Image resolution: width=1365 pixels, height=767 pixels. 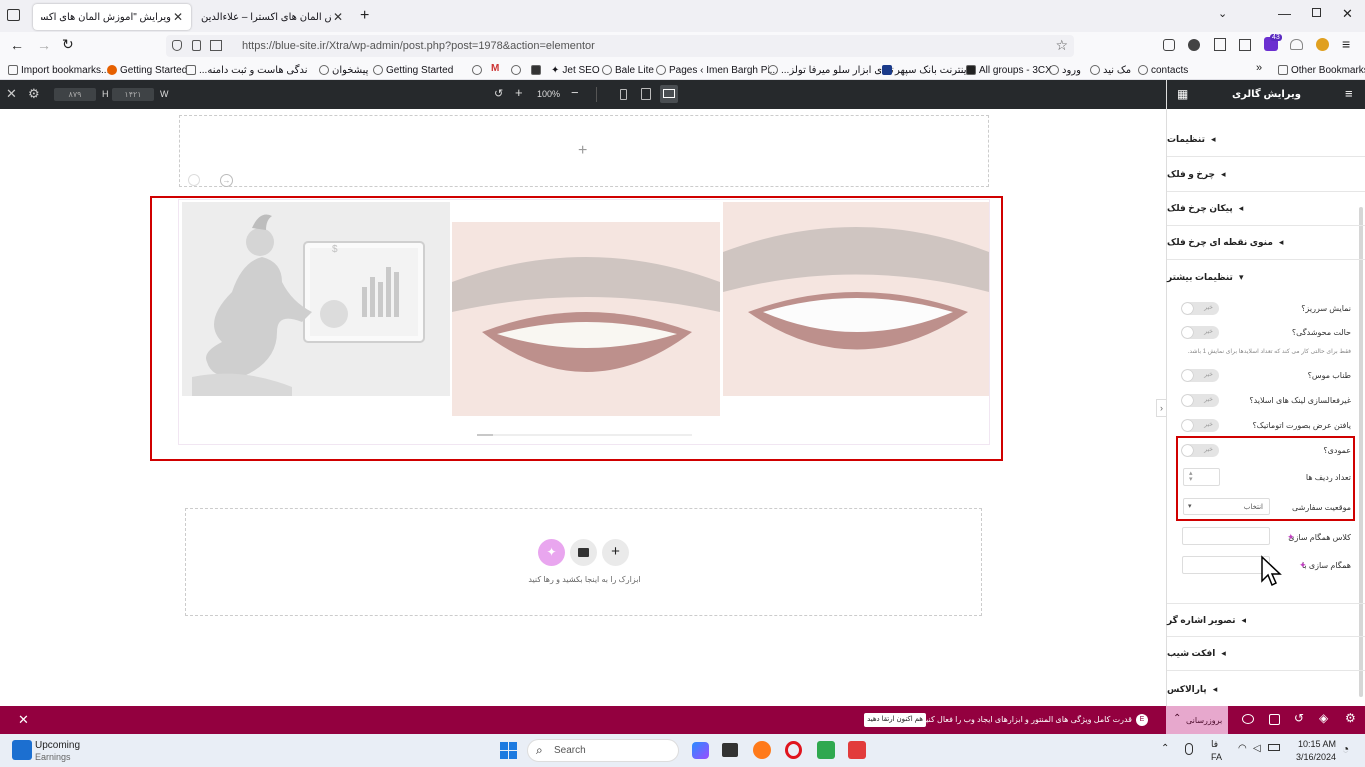 I want to click on settings-icon: ⚙, so click(x=1350, y=718).